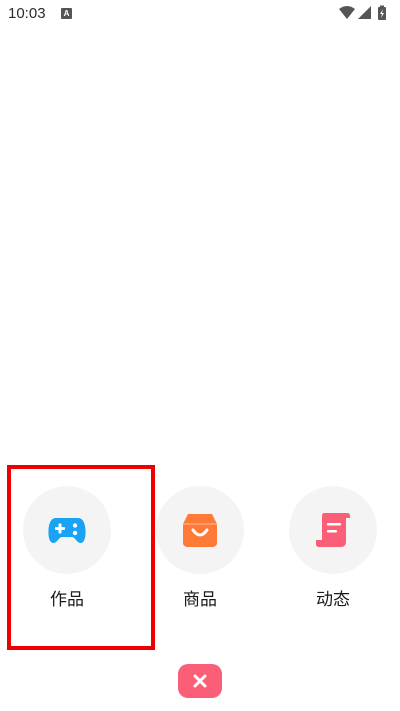 This screenshot has height=711, width=400. What do you see at coordinates (81, 557) in the screenshot?
I see `highlight-box` at bounding box center [81, 557].